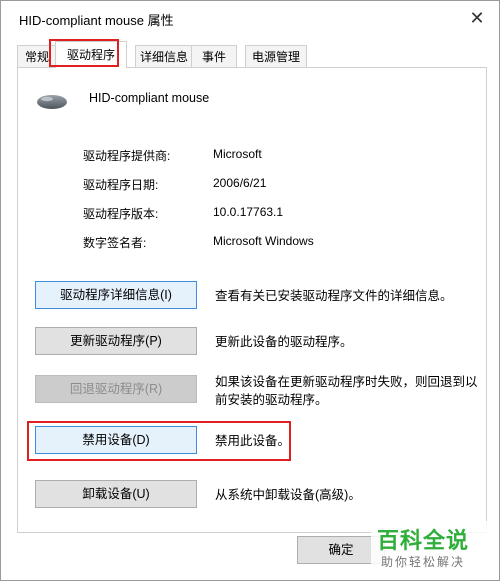  I want to click on property-value: Microsoft, so click(237, 154).